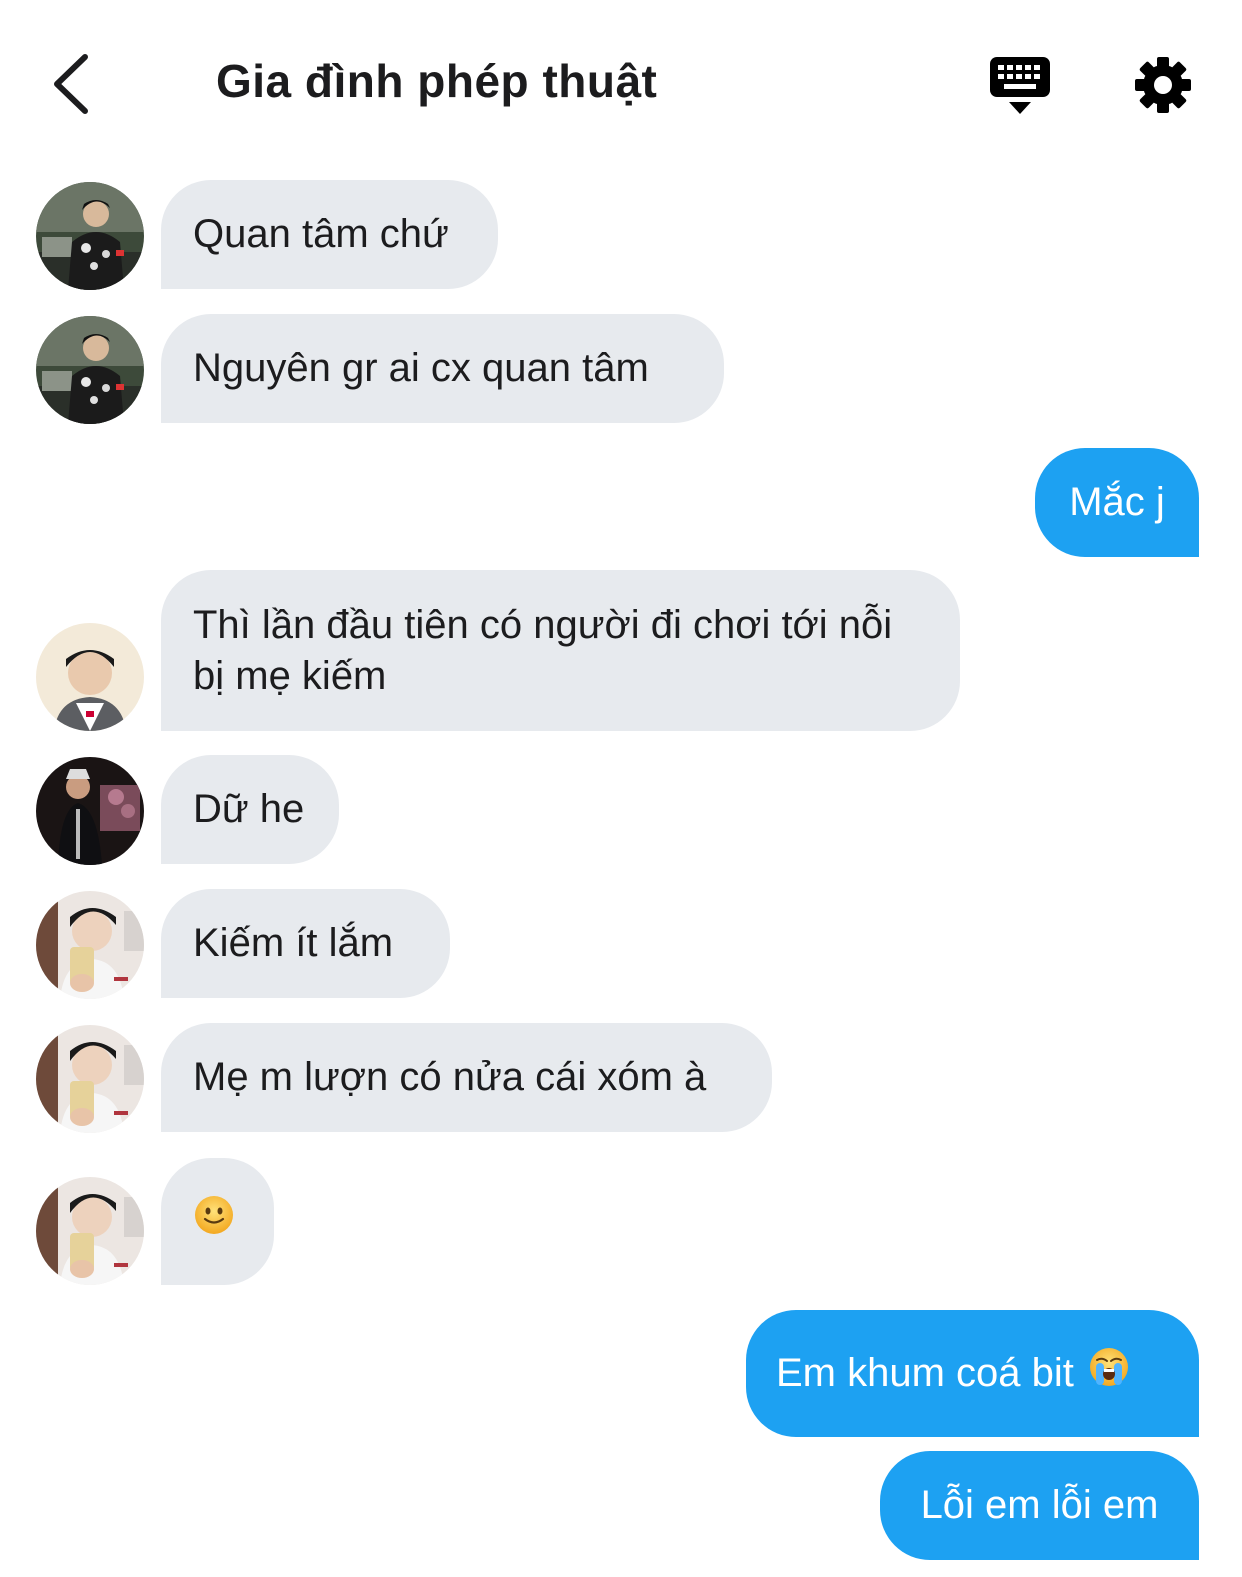  I want to click on message-bubble-outgoing: Lỗi em lỗi em, so click(1039, 1505).